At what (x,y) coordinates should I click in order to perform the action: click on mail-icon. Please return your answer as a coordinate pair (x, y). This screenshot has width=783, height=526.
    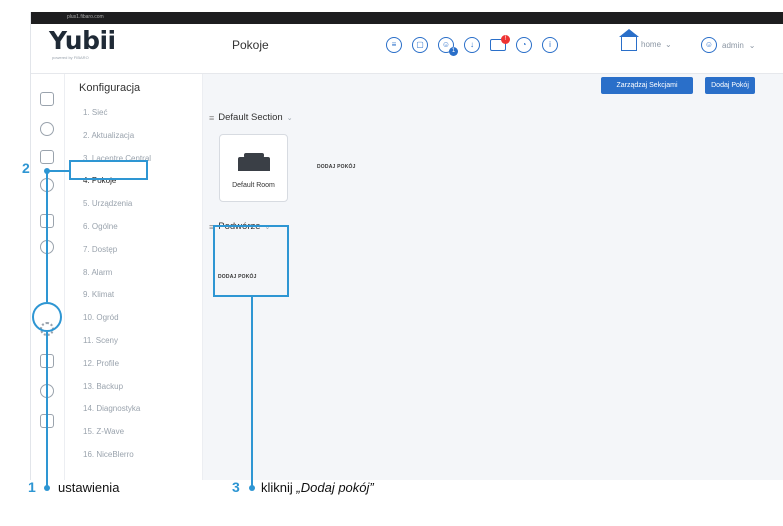
    Looking at the image, I should click on (500, 43).